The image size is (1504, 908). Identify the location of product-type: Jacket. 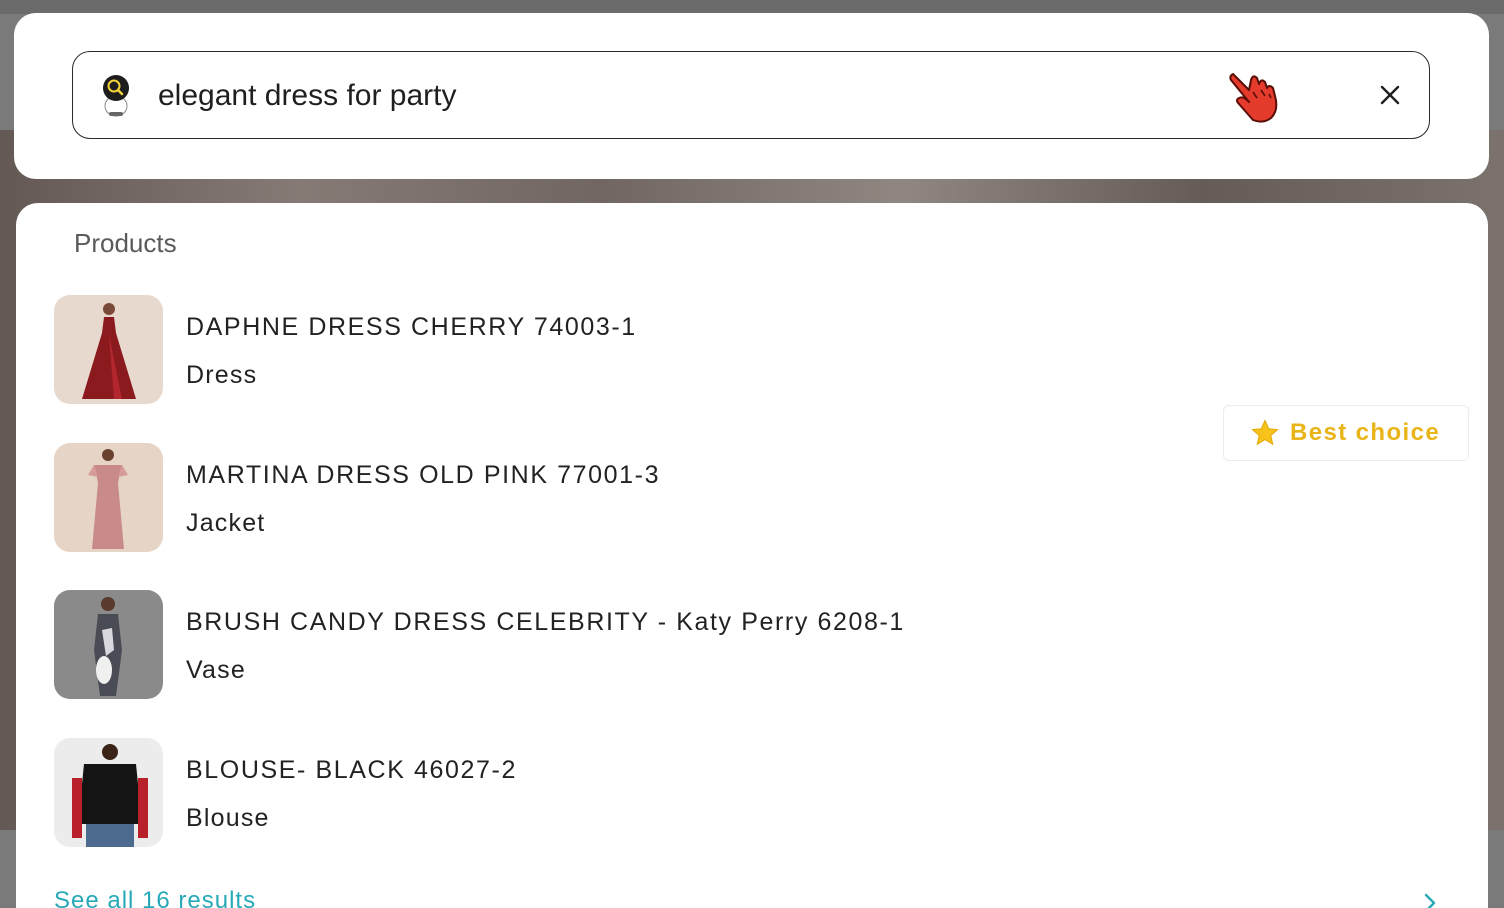
(226, 522).